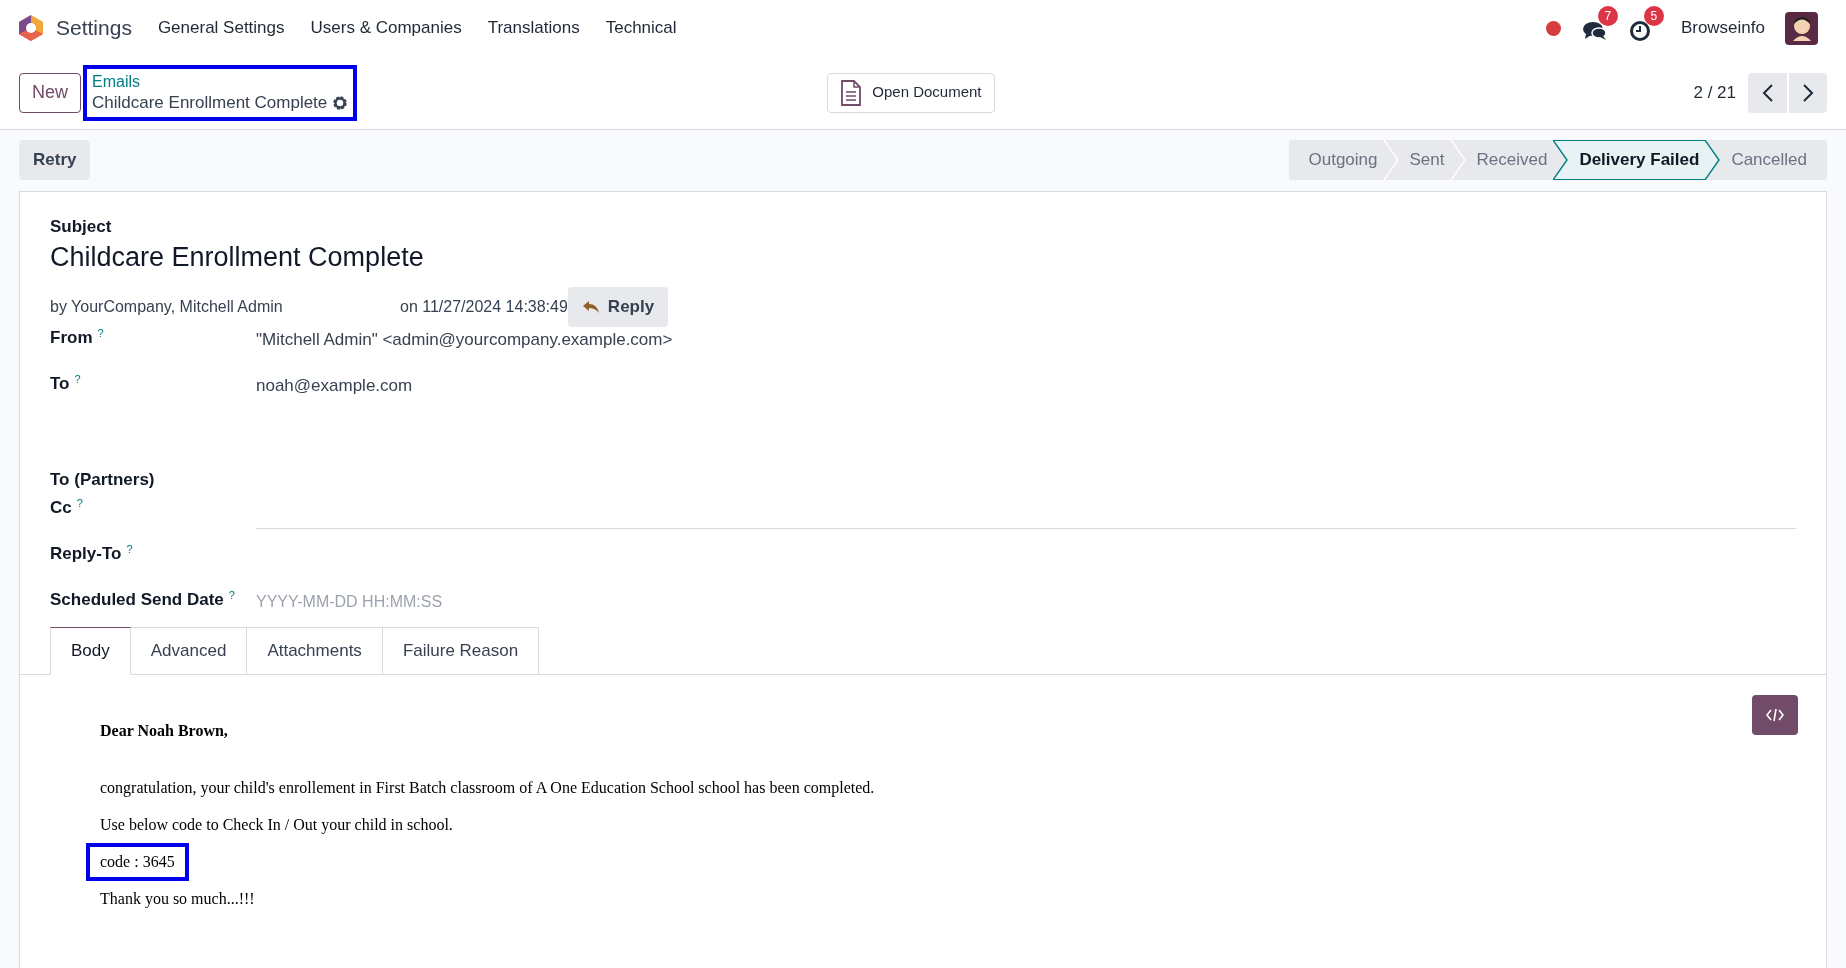  Describe the element at coordinates (237, 257) in the screenshot. I see `email-subject: Childcare Enrollment Complete` at that location.